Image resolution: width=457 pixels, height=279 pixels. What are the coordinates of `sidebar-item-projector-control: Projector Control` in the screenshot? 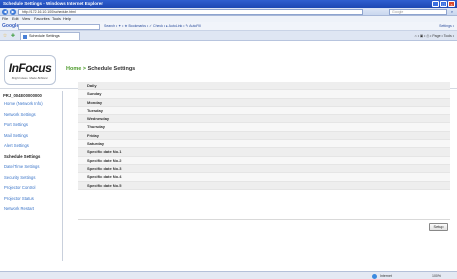 It's located at (31, 188).